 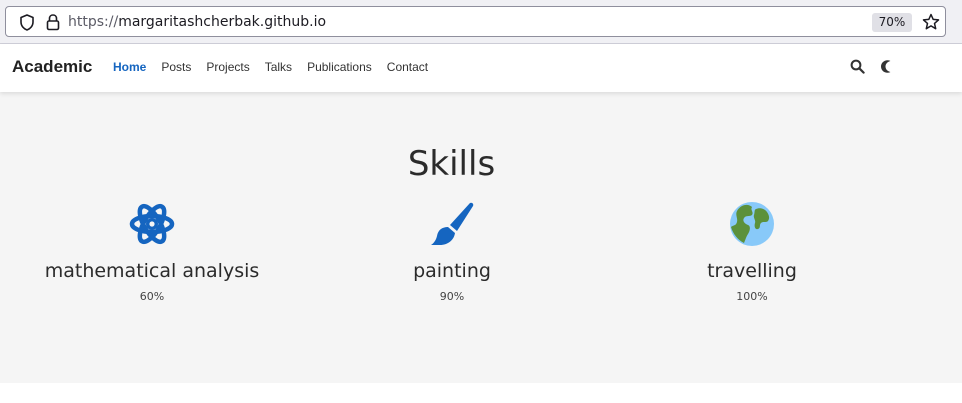 What do you see at coordinates (27, 22) in the screenshot?
I see `shield-icon` at bounding box center [27, 22].